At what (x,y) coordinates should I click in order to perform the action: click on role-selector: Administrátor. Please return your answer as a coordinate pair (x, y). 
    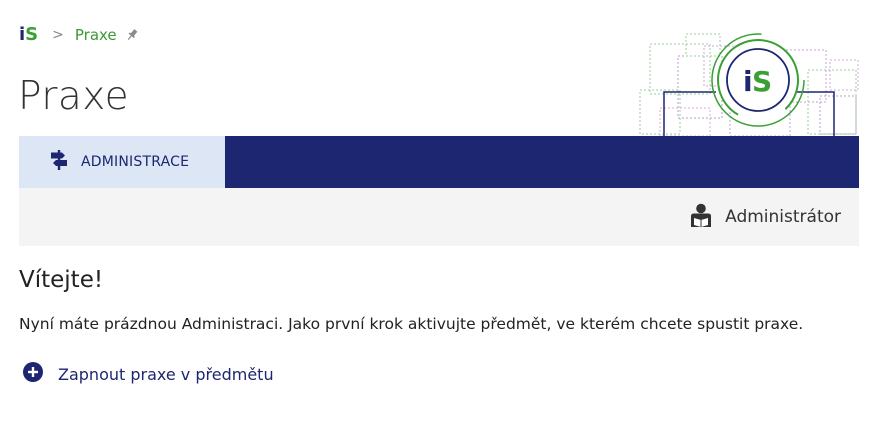
    Looking at the image, I should click on (765, 217).